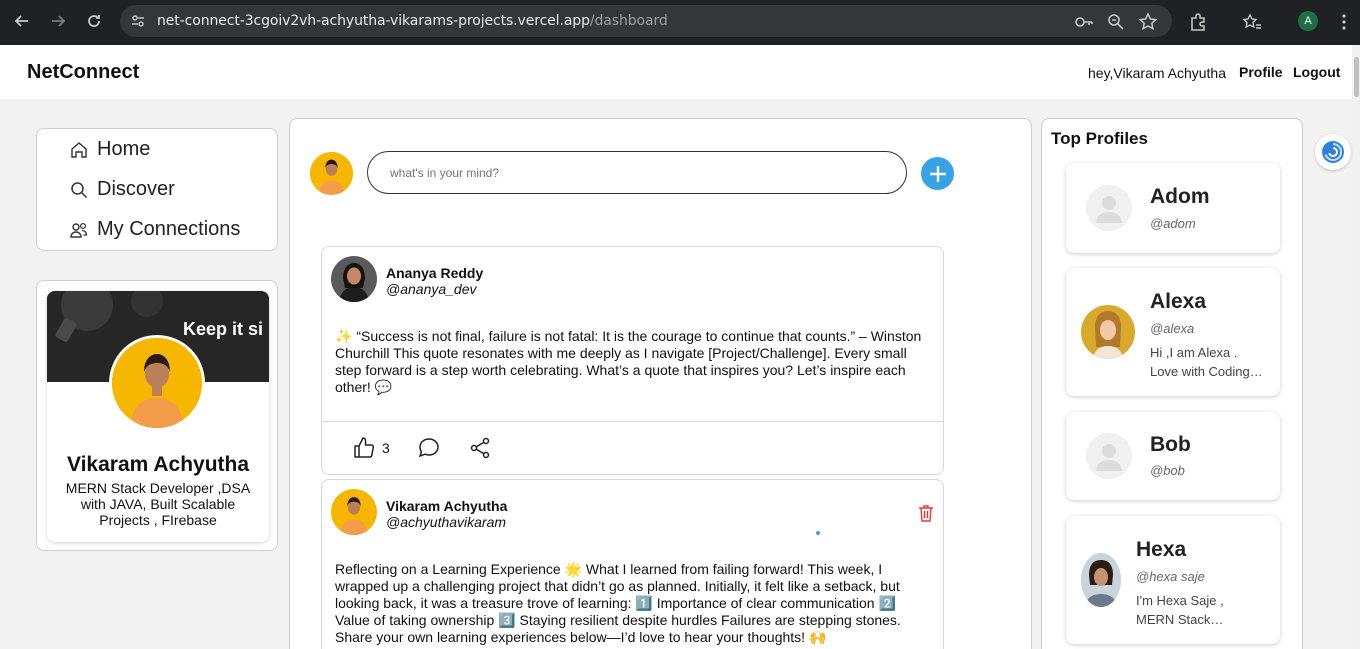  I want to click on sidebar-item-label: My Connections, so click(169, 229).